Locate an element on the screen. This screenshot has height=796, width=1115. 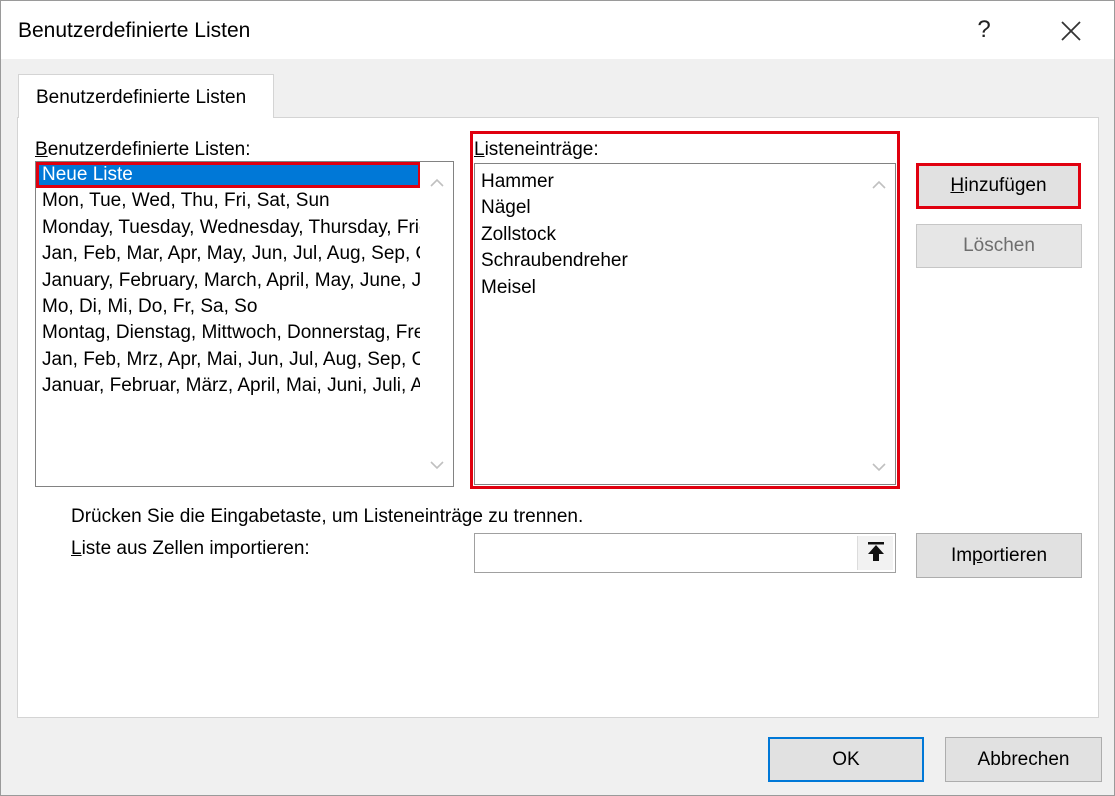
import-button: Importieren is located at coordinates (999, 555).